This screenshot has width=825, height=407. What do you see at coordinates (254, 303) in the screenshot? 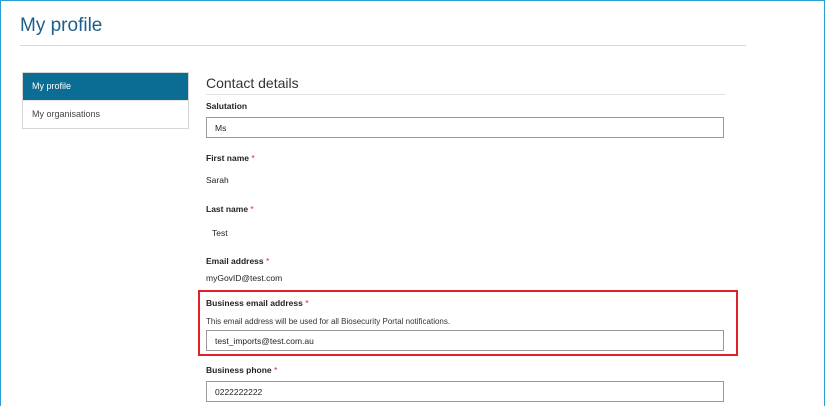
I see `business-email-label-text: Business email address` at bounding box center [254, 303].